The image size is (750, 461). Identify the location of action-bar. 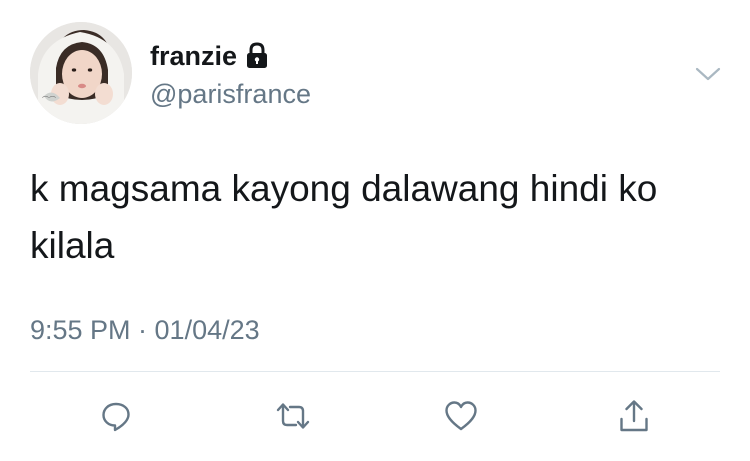
(375, 416).